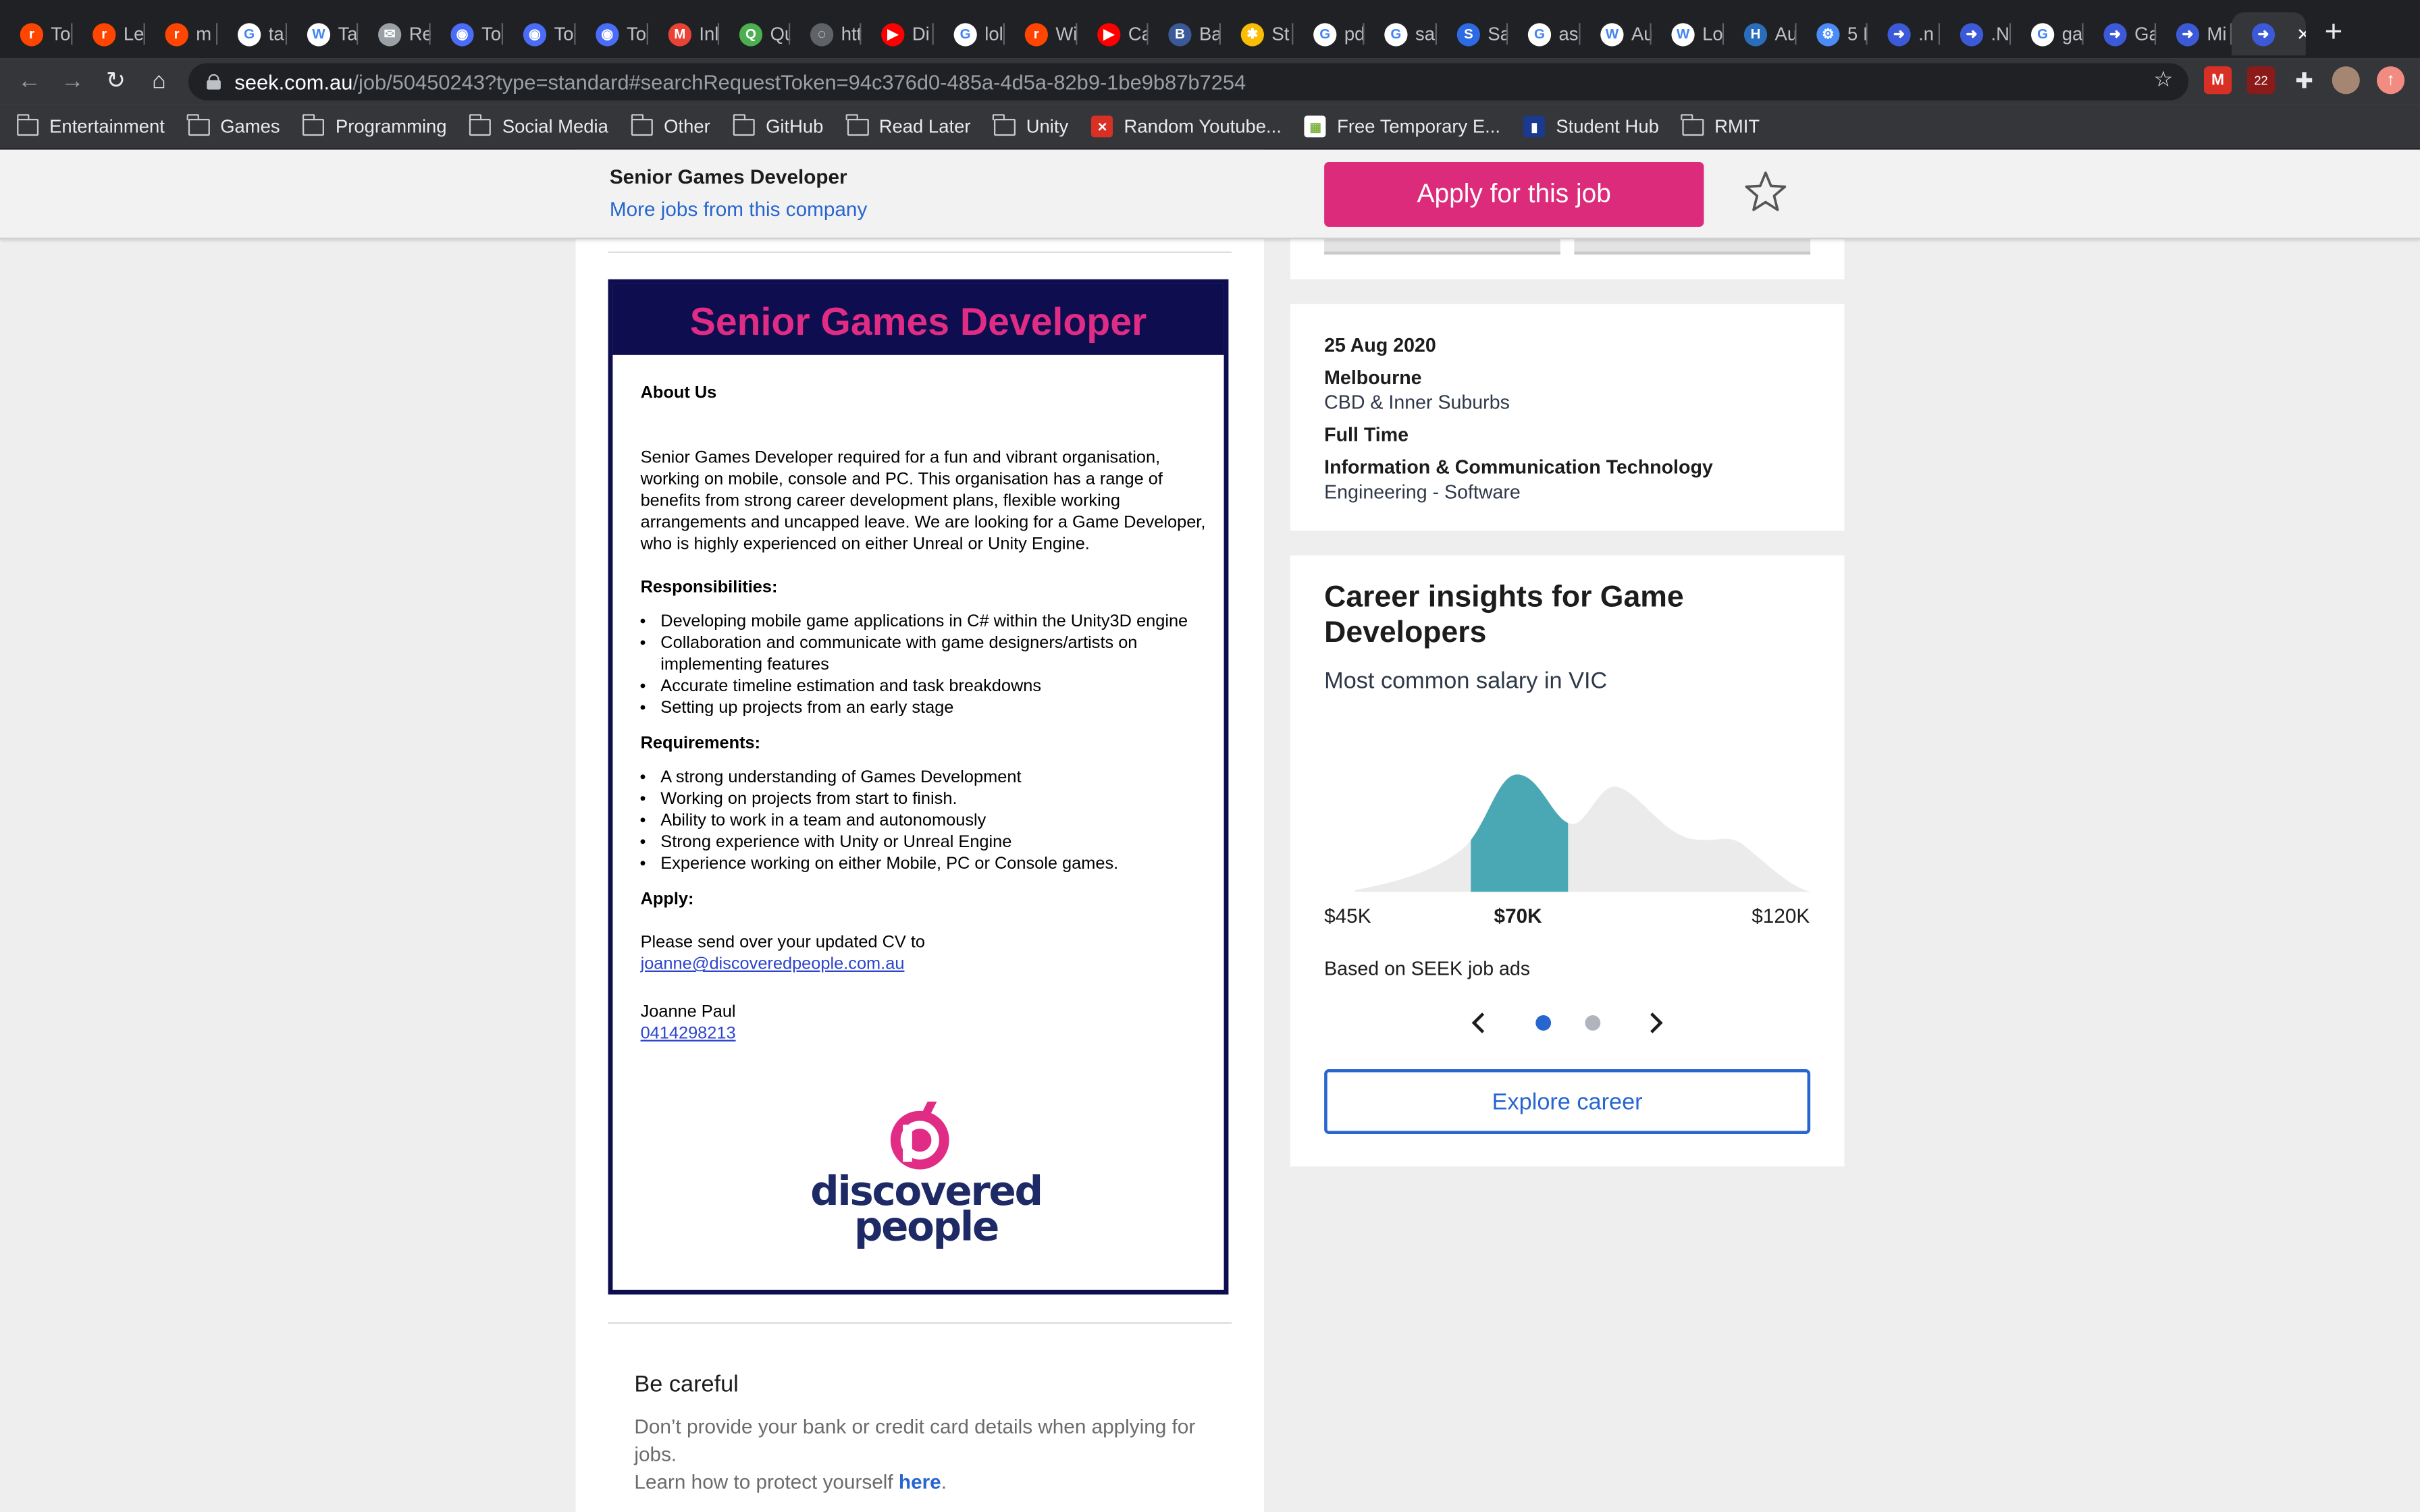 The height and width of the screenshot is (1512, 2420). I want to click on job-ad-header: Senior Games Developer, so click(918, 319).